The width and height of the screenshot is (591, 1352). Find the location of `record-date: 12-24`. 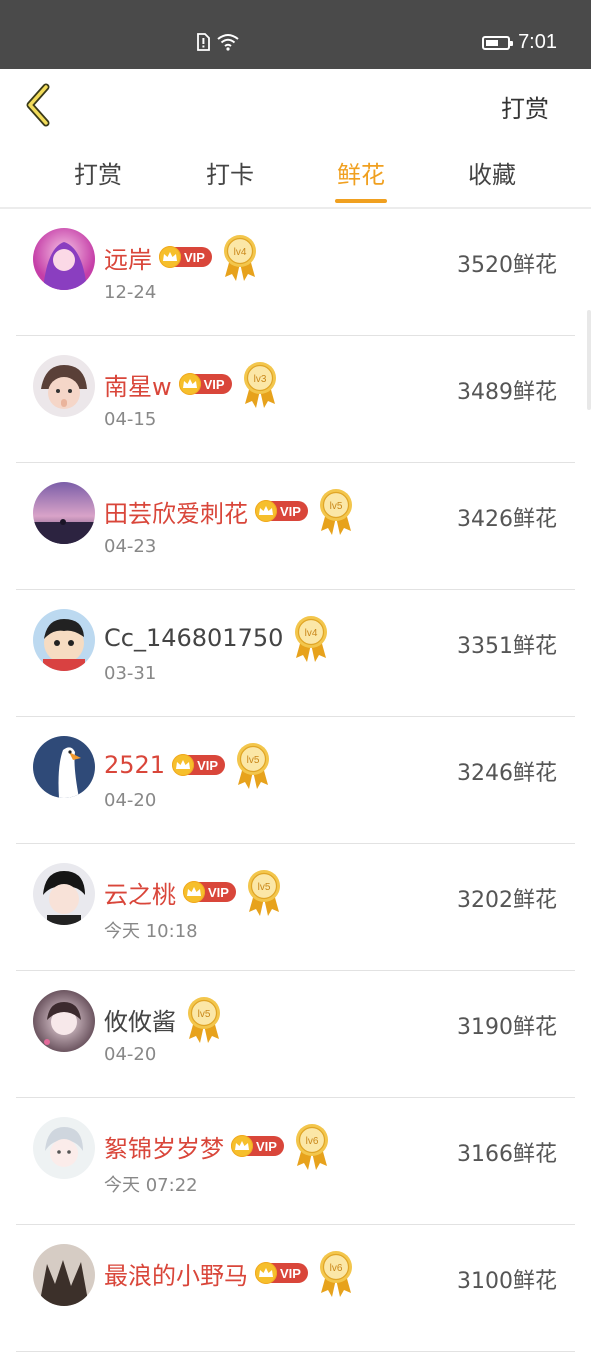

record-date: 12-24 is located at coordinates (130, 292).